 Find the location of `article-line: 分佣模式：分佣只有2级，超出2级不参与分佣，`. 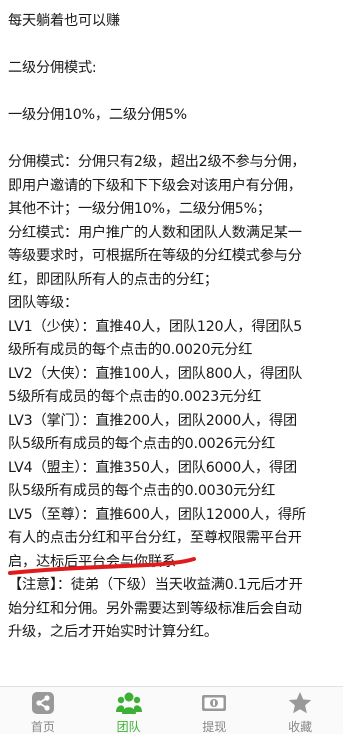

article-line: 分佣模式：分佣只有2级，超出2级不参与分佣， is located at coordinates (157, 162).